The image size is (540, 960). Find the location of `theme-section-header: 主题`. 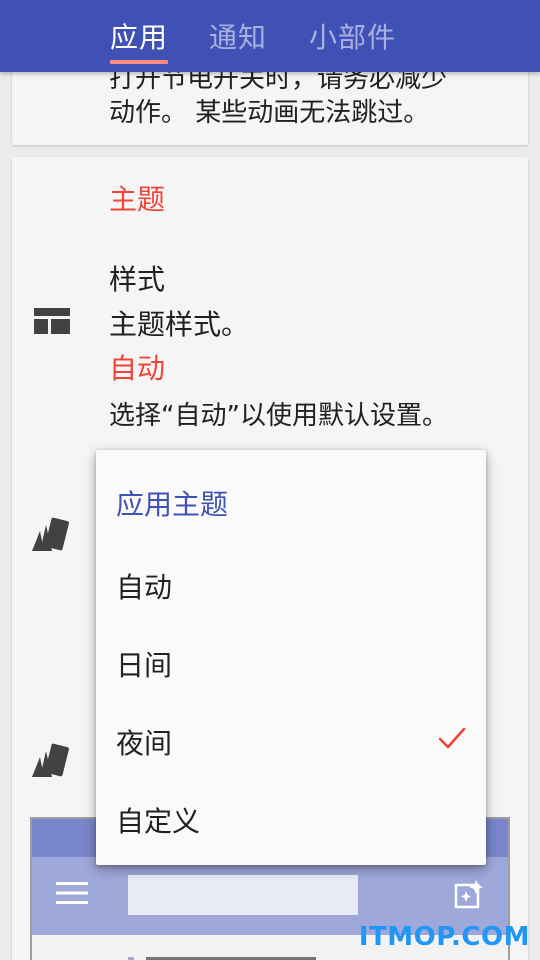

theme-section-header: 主题 is located at coordinates (137, 199).